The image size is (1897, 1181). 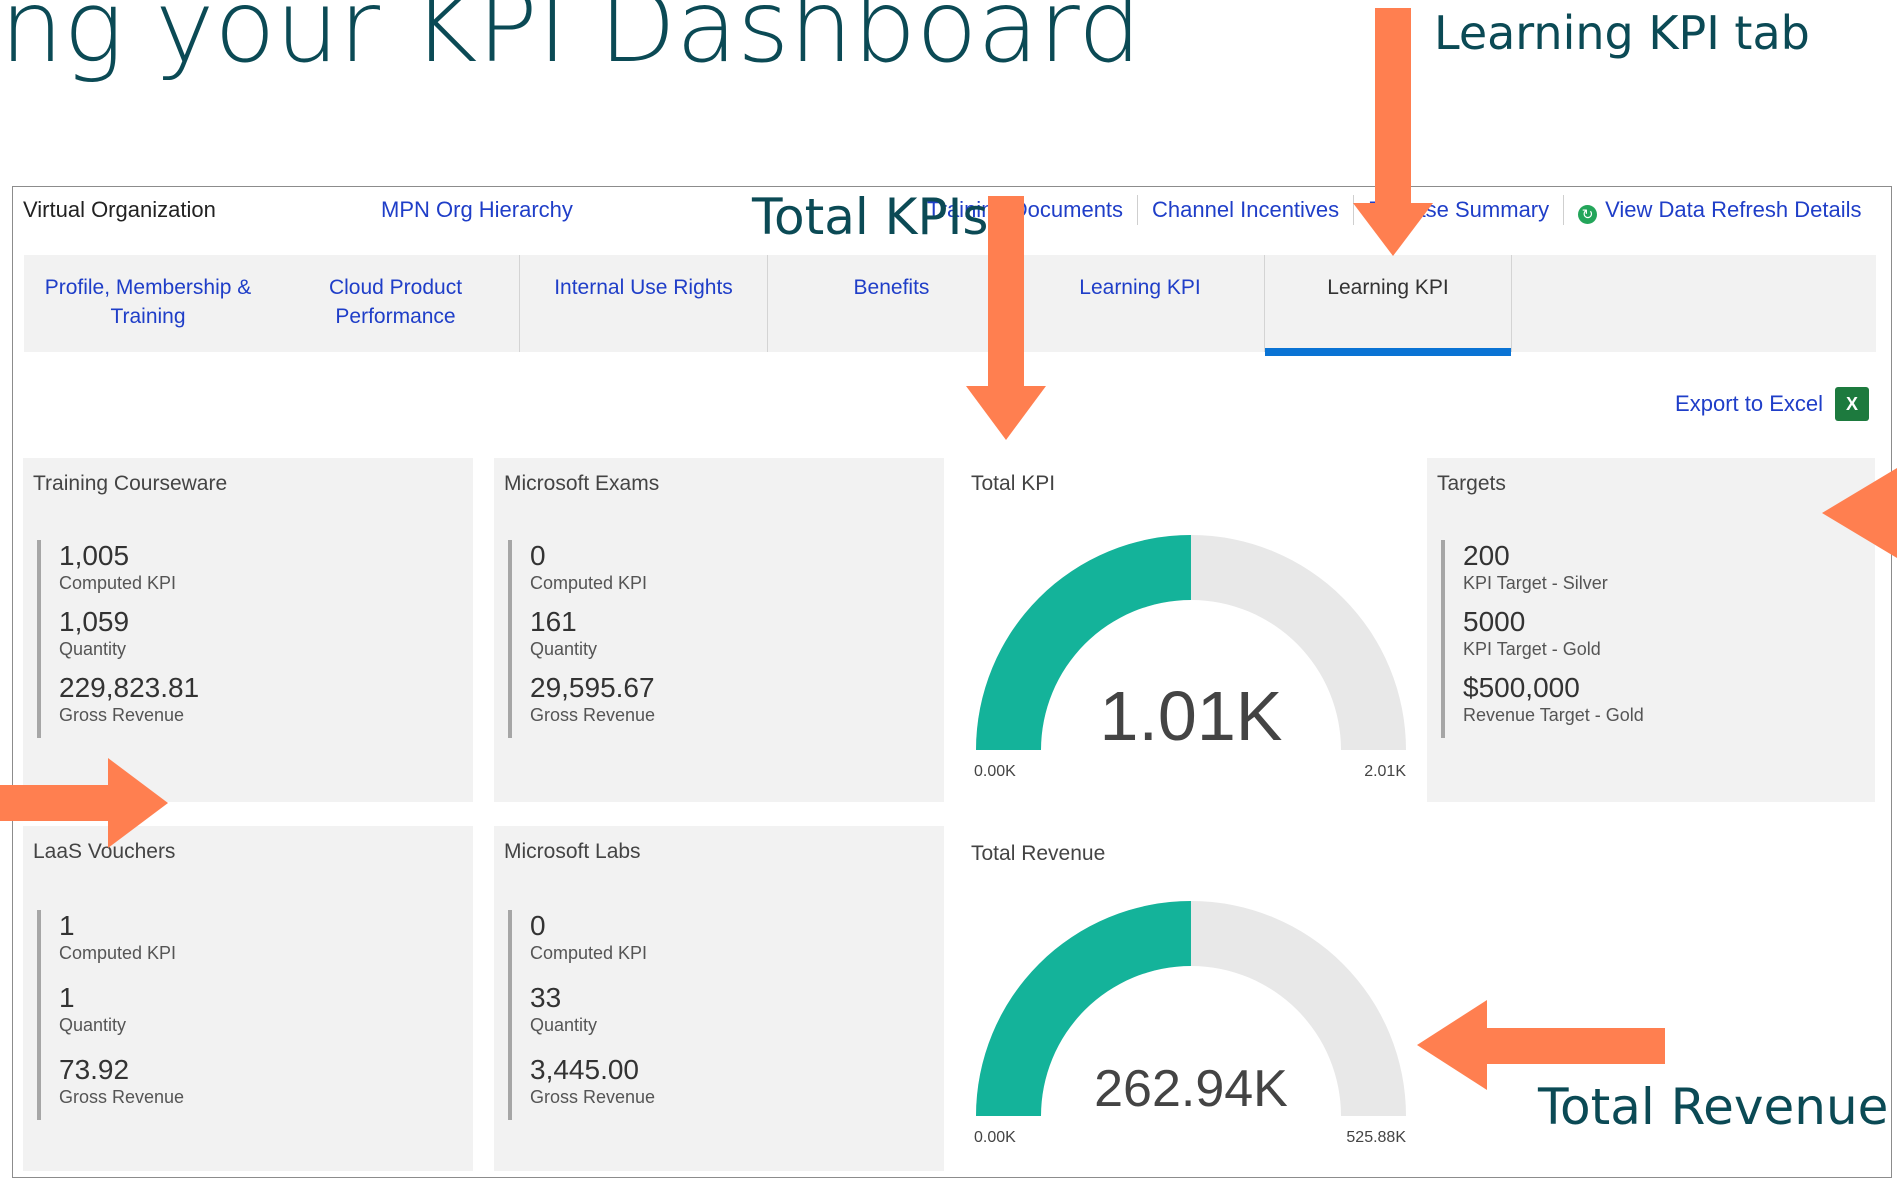 I want to click on metric-gross-revenue: 29,595.67 Gross Revenue, so click(x=592, y=699).